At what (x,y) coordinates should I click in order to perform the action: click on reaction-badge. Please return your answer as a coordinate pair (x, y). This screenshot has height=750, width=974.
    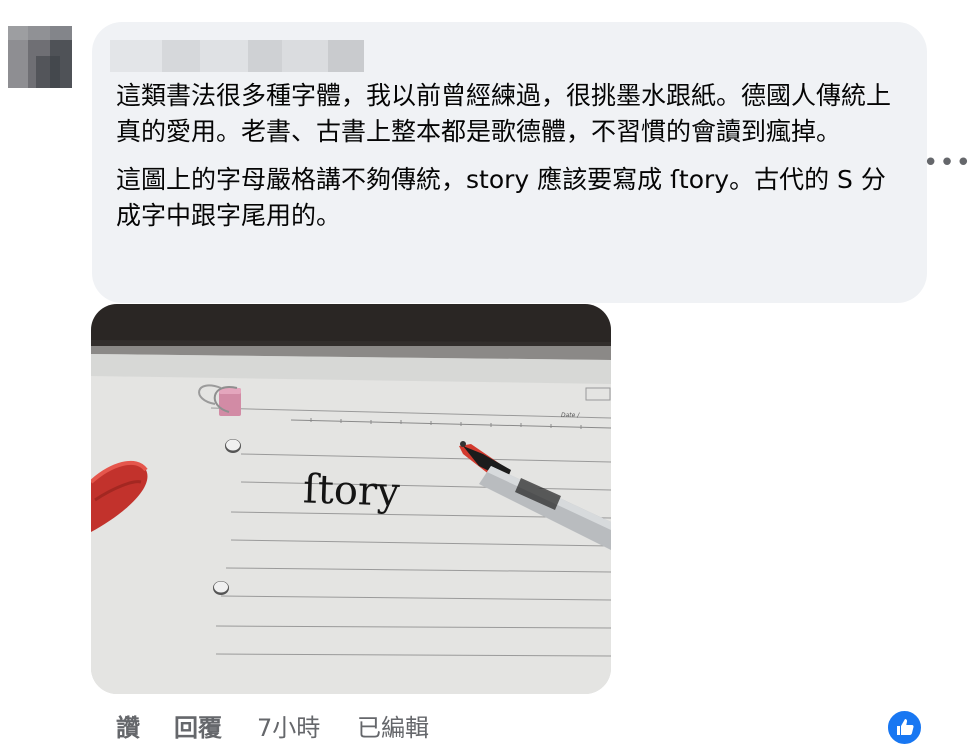
    Looking at the image, I should click on (904, 727).